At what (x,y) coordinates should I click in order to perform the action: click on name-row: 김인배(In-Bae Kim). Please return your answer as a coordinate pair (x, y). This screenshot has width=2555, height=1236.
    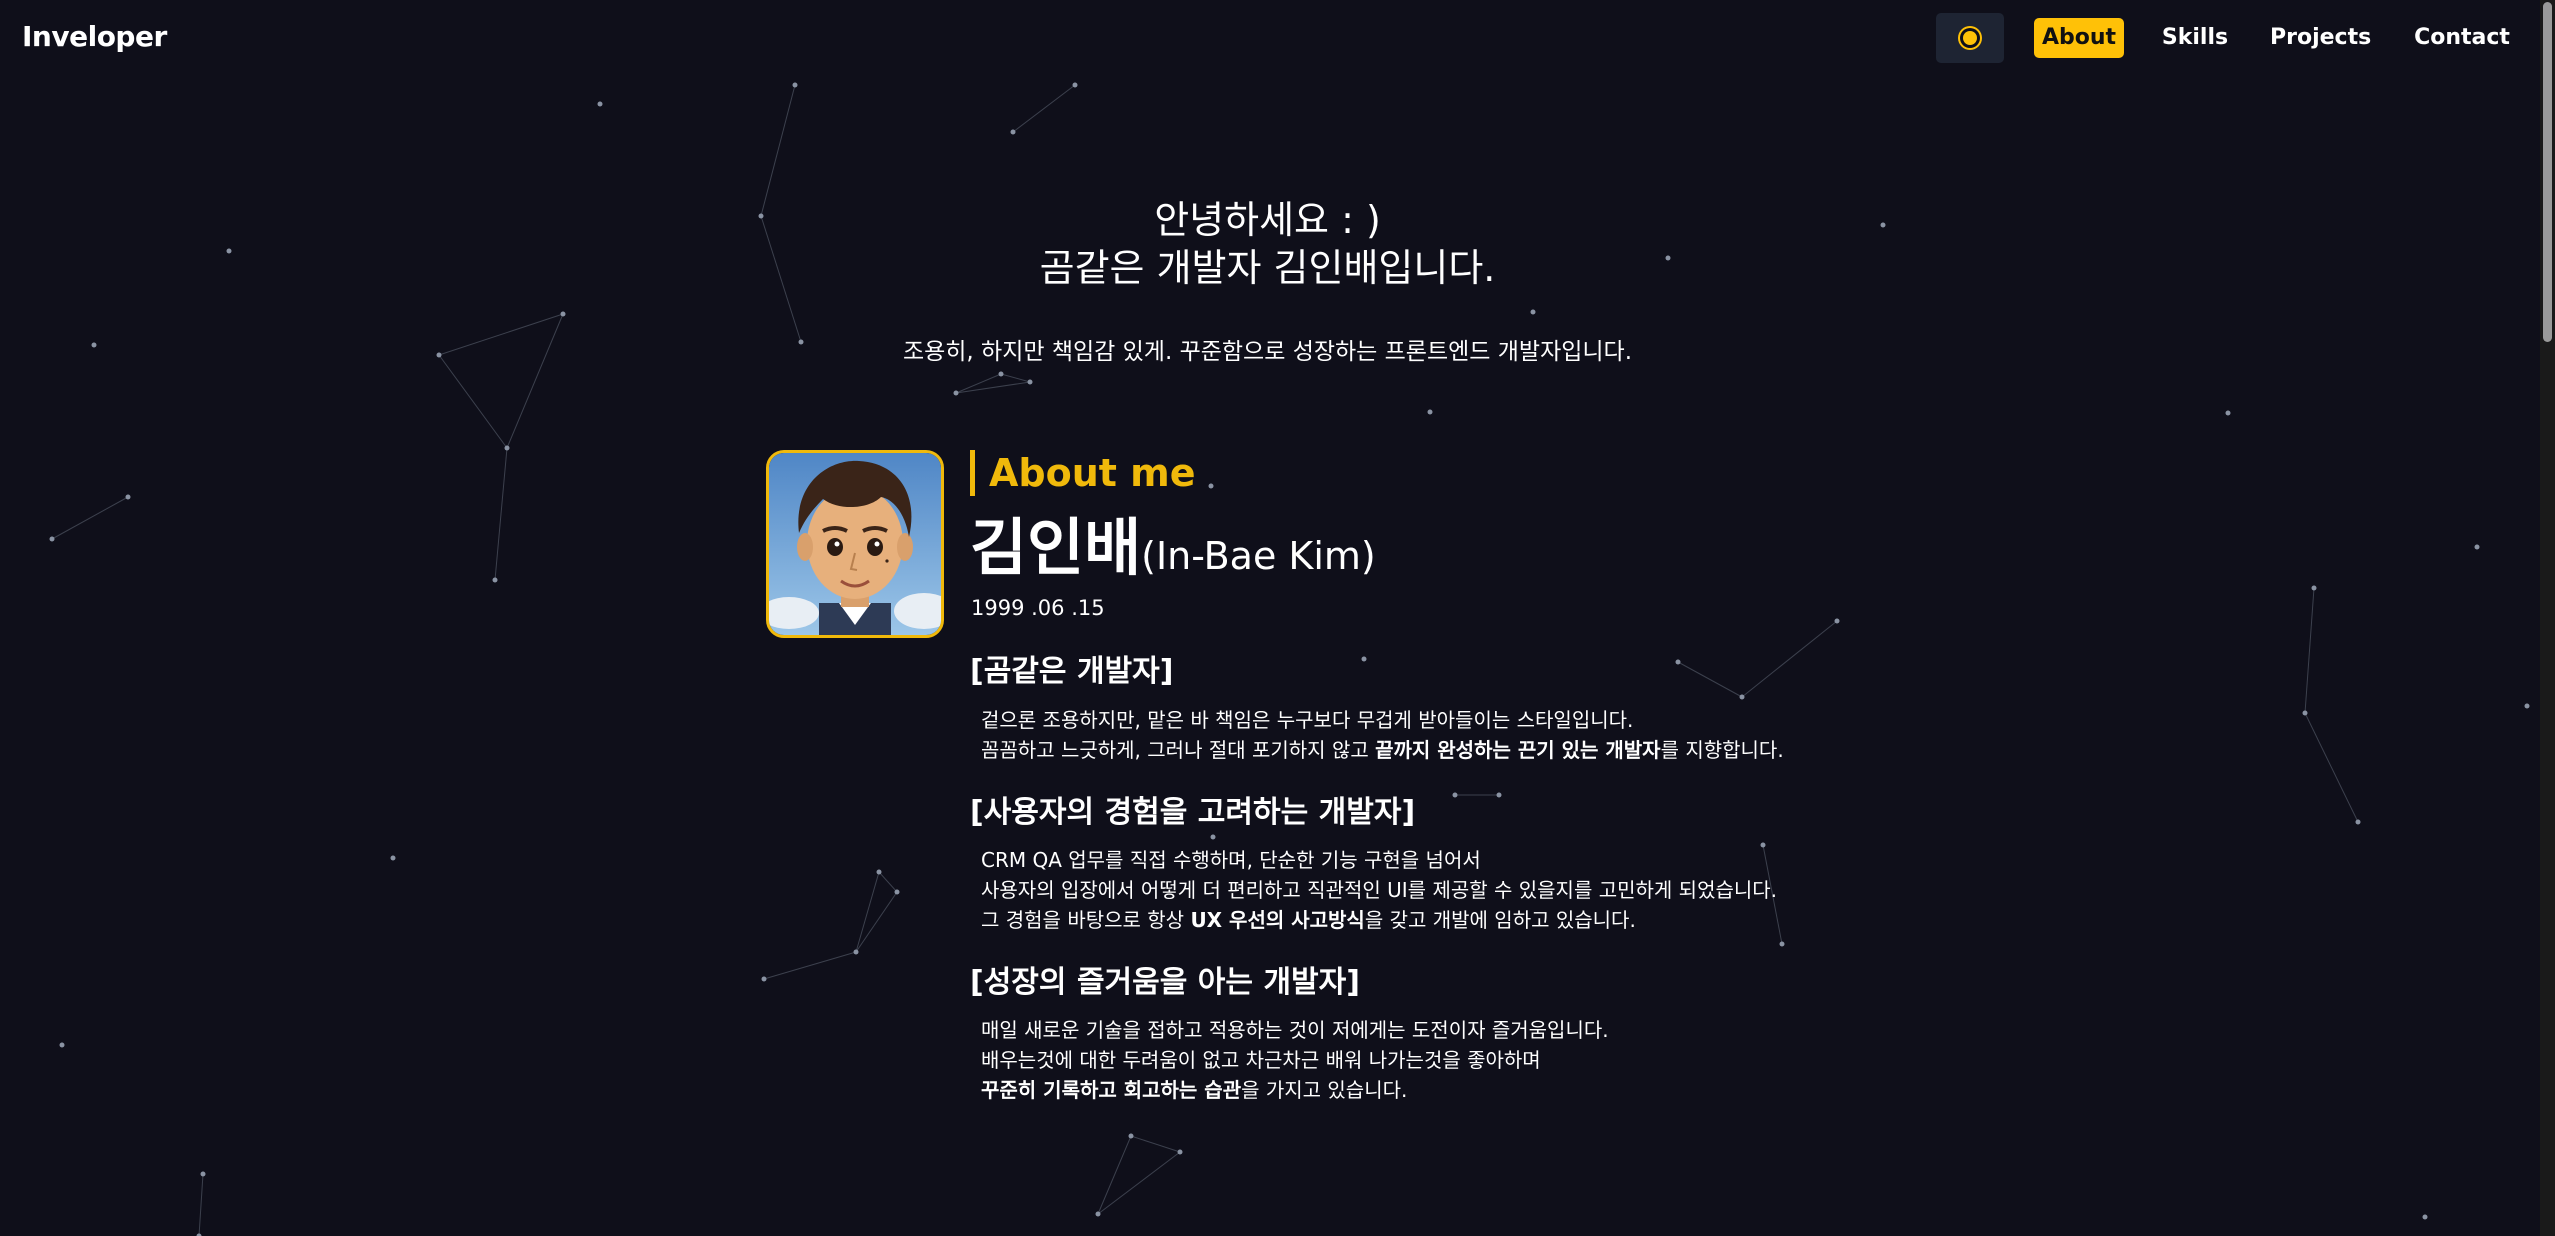
    Looking at the image, I should click on (1173, 556).